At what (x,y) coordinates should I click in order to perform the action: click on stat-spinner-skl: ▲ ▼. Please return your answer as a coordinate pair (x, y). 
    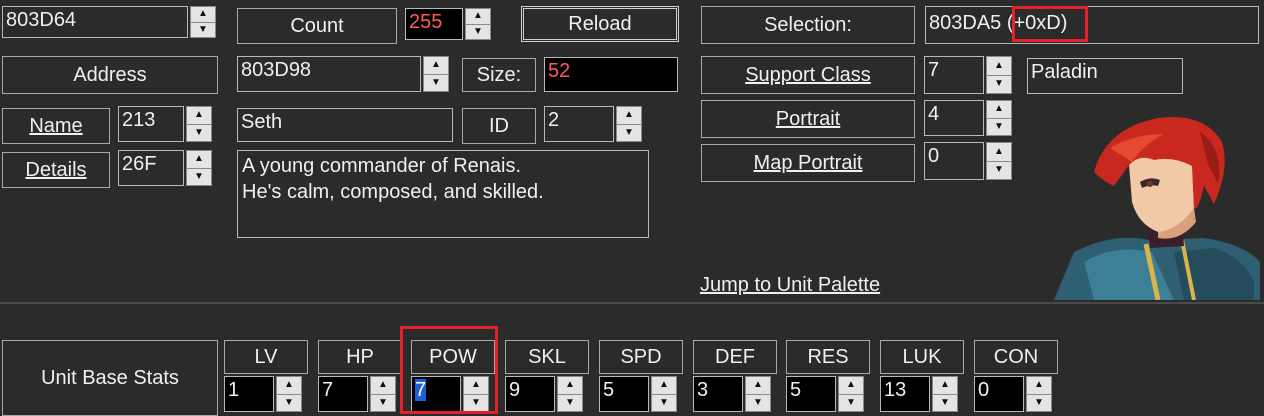
    Looking at the image, I should click on (570, 394).